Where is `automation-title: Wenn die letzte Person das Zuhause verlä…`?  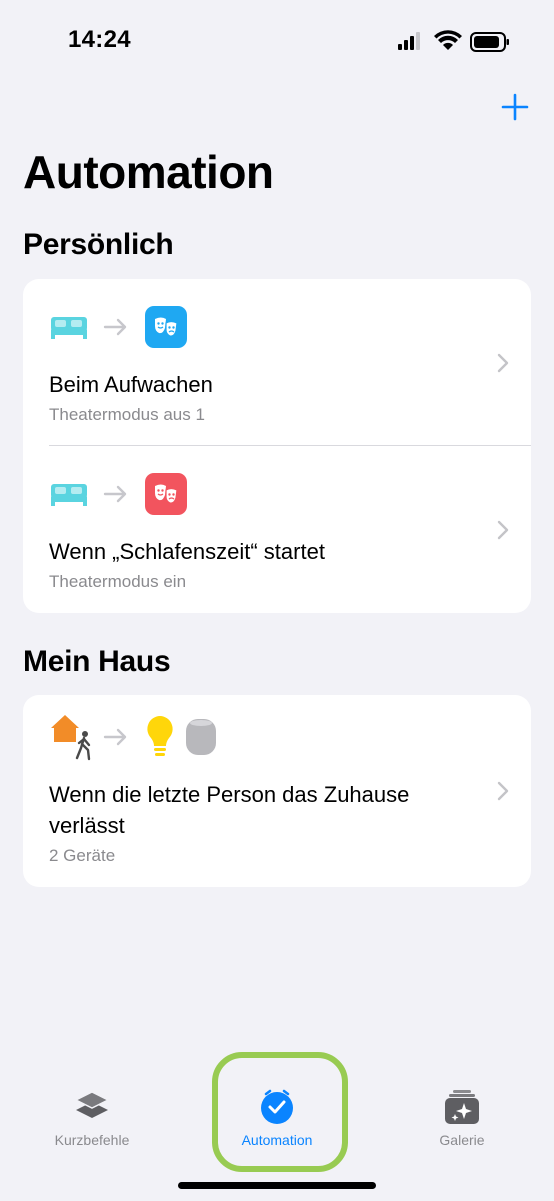
automation-title: Wenn die letzte Person das Zuhause verlä… is located at coordinates (229, 810).